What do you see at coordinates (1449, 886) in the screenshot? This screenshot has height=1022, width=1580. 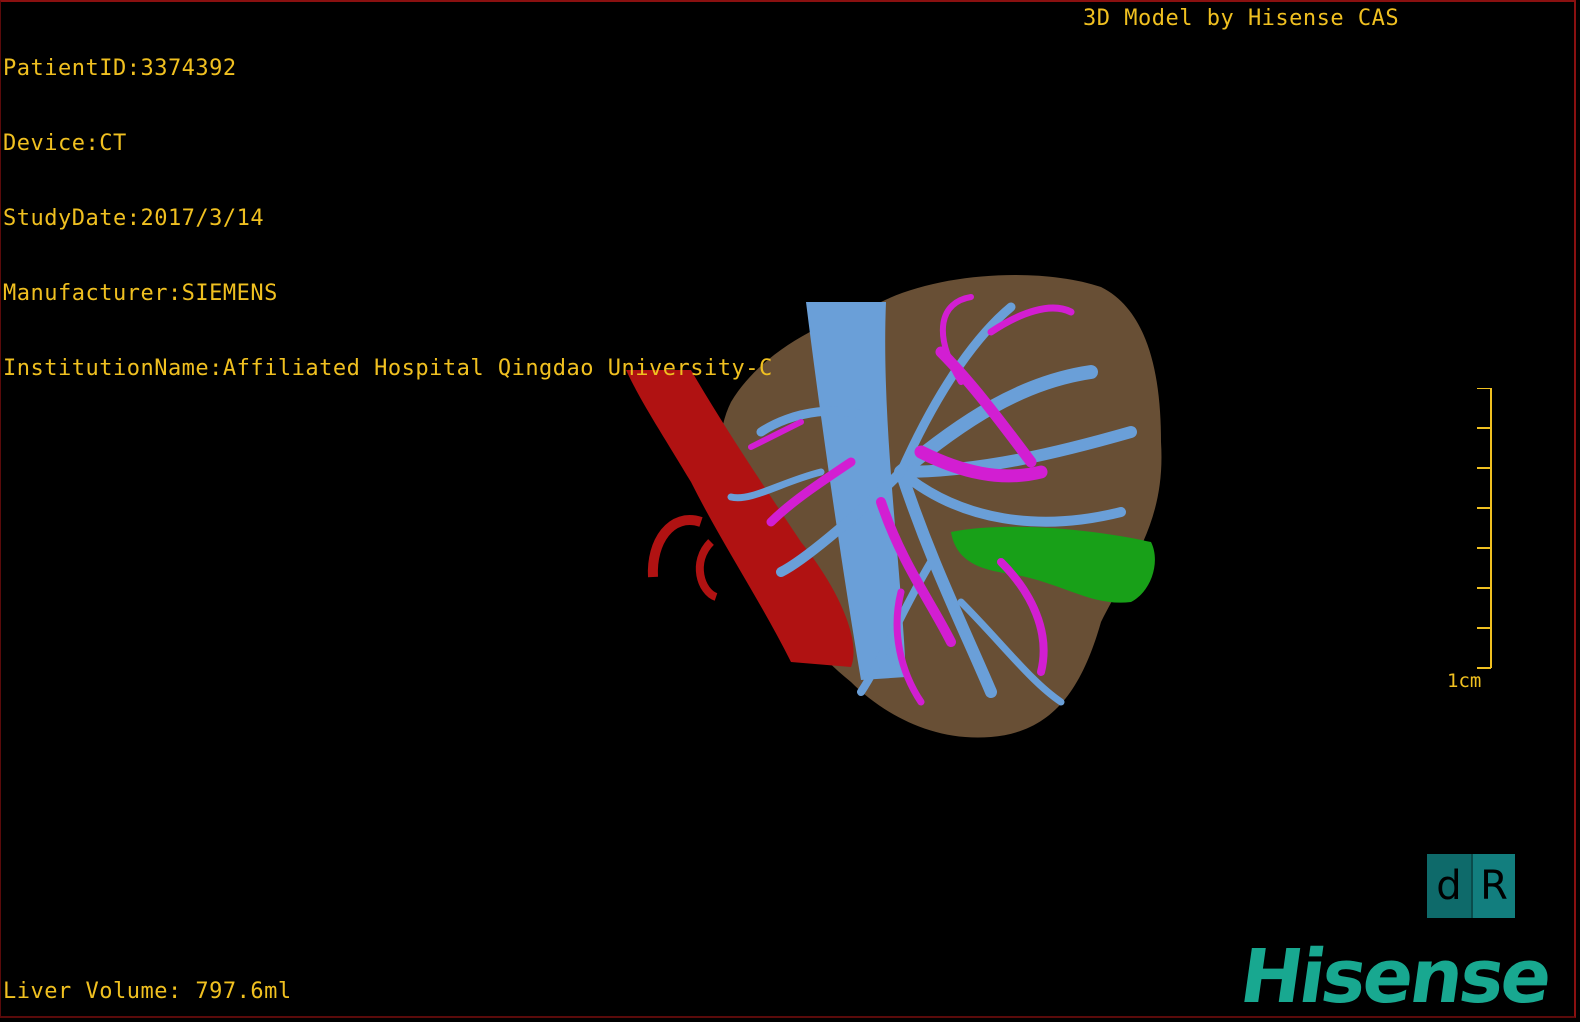 I see `orientation-face-left: d` at bounding box center [1449, 886].